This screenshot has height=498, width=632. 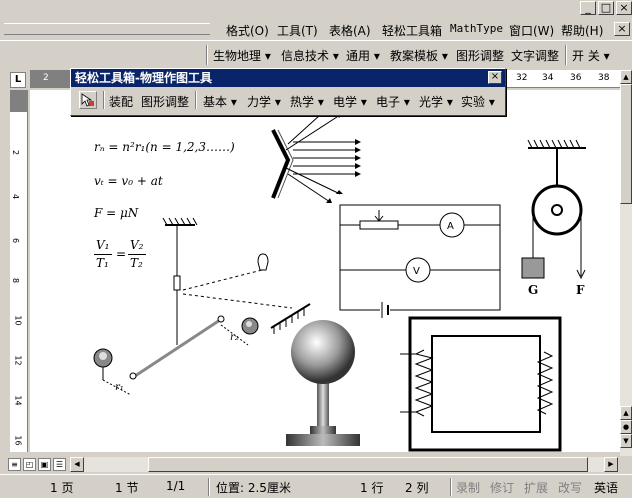 I want to click on toolbox-shape-adjust: 图形调整, so click(x=165, y=101).